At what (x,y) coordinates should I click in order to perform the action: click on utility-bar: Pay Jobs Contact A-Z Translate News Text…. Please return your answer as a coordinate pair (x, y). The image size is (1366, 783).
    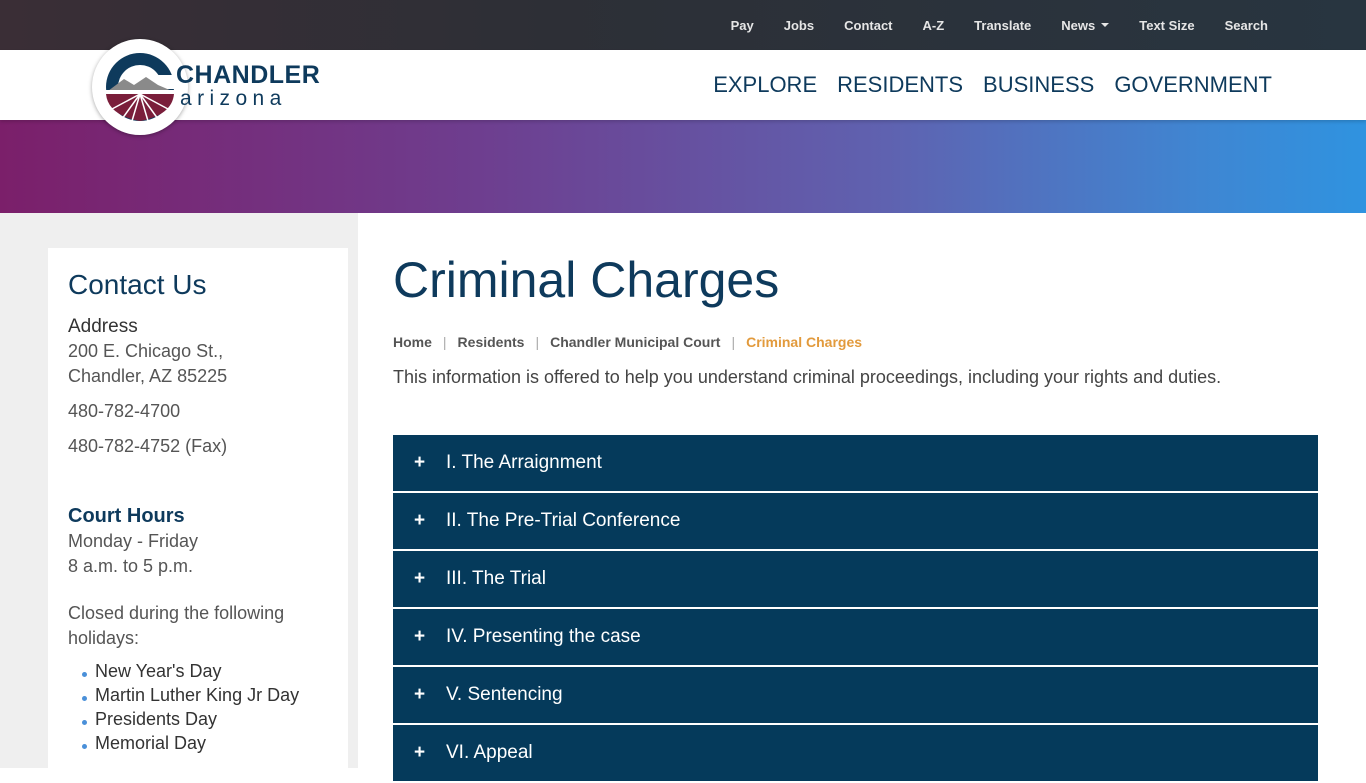
    Looking at the image, I should click on (683, 25).